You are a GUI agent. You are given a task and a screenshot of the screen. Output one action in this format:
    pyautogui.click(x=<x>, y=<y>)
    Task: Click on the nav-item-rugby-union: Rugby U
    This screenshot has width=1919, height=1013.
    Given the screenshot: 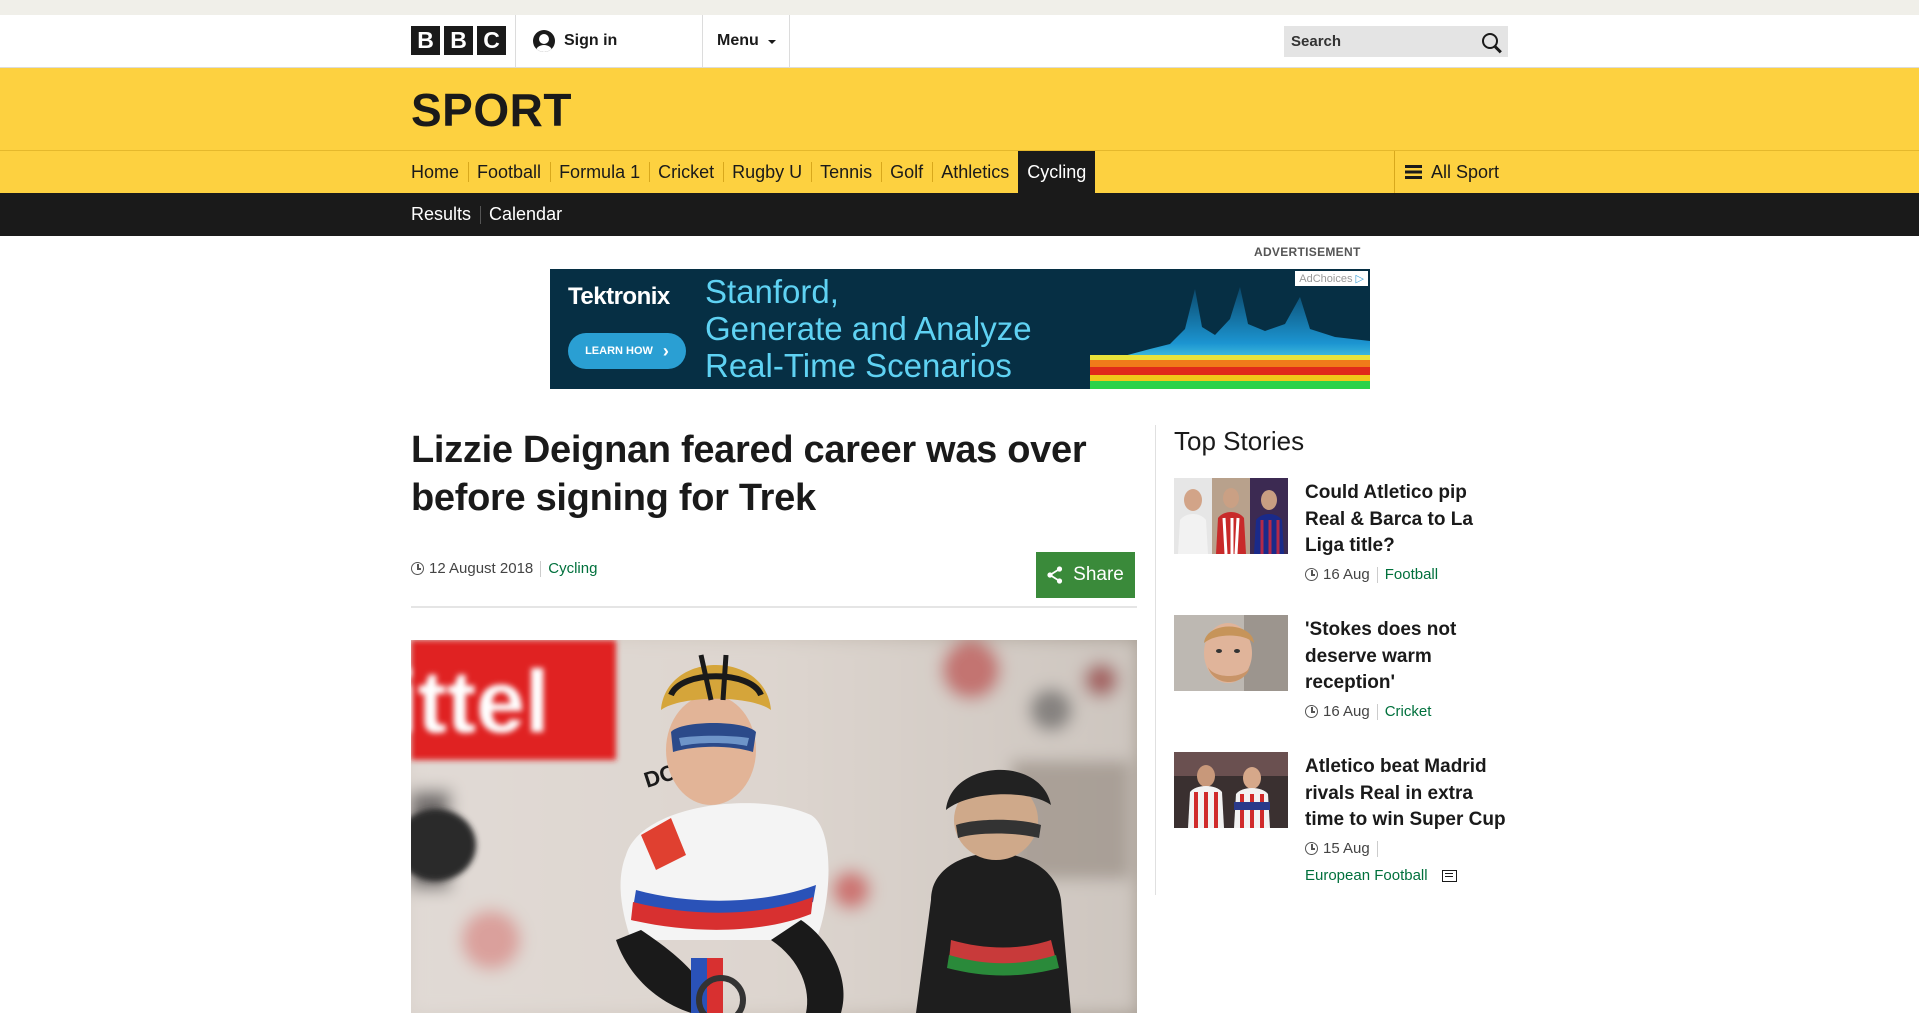 What is the action you would take?
    pyautogui.click(x=767, y=172)
    